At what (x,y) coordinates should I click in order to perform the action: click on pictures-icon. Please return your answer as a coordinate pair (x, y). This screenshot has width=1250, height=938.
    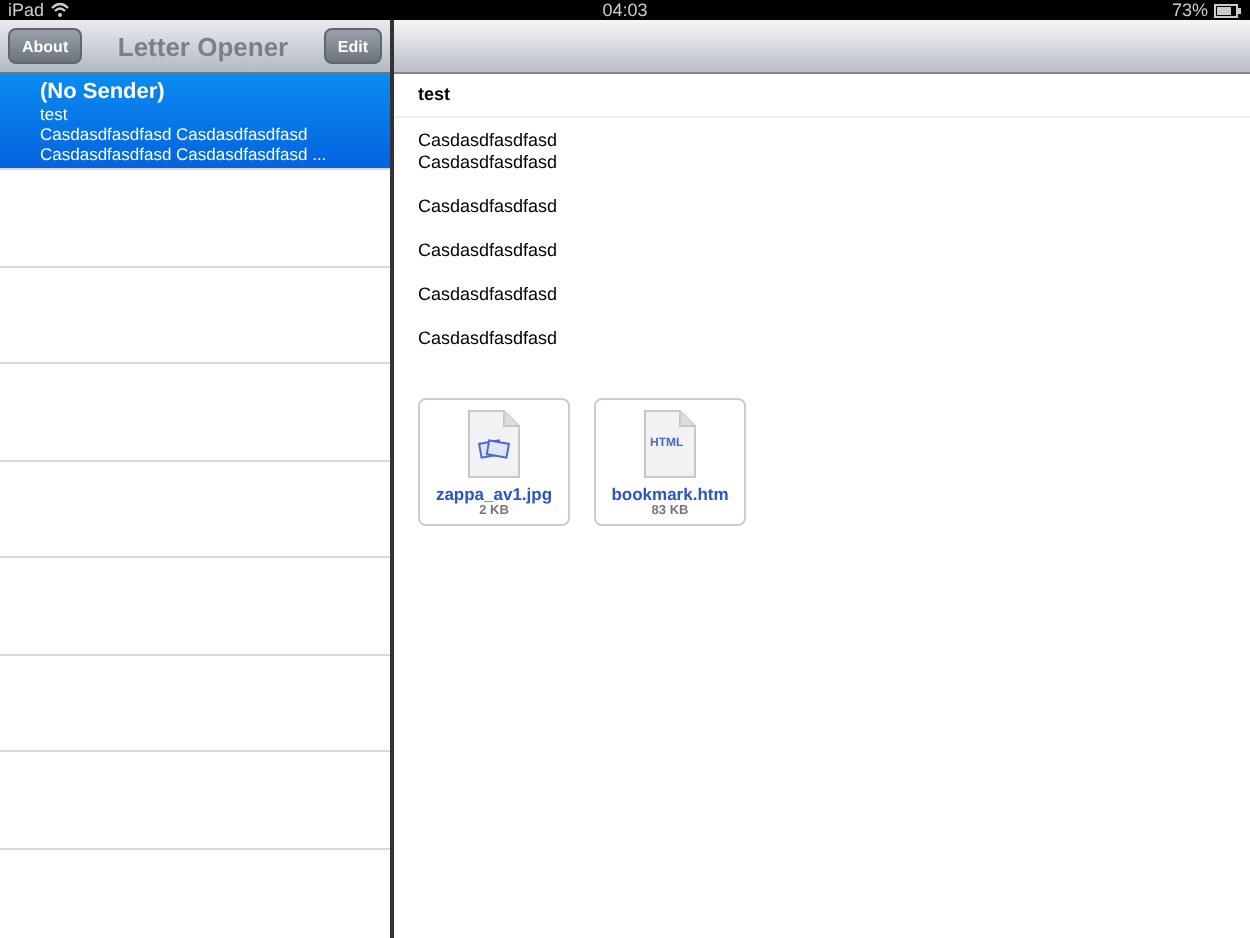
    Looking at the image, I should click on (494, 448).